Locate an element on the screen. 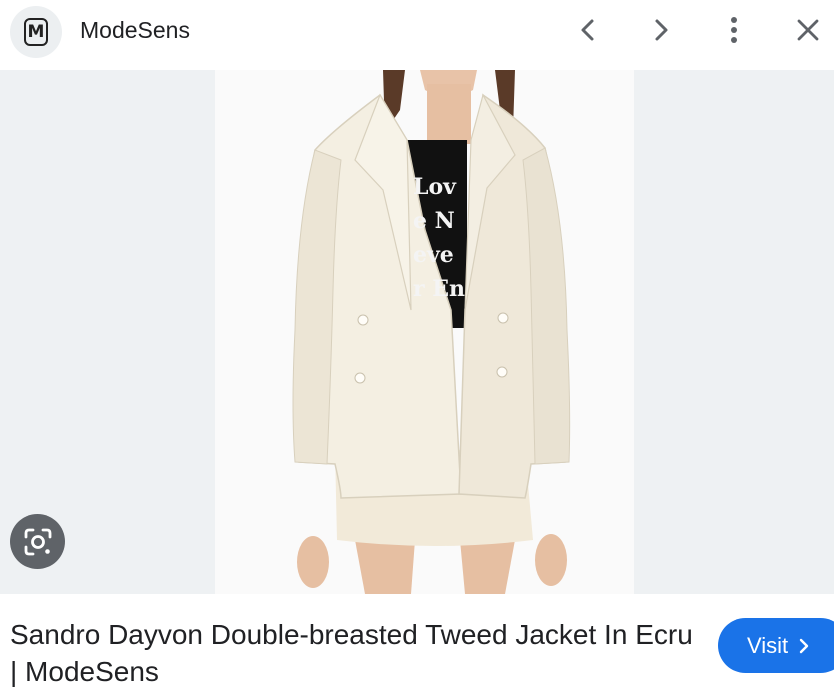 Image resolution: width=834 pixels, height=699 pixels. visit-button: Visit is located at coordinates (776, 645).